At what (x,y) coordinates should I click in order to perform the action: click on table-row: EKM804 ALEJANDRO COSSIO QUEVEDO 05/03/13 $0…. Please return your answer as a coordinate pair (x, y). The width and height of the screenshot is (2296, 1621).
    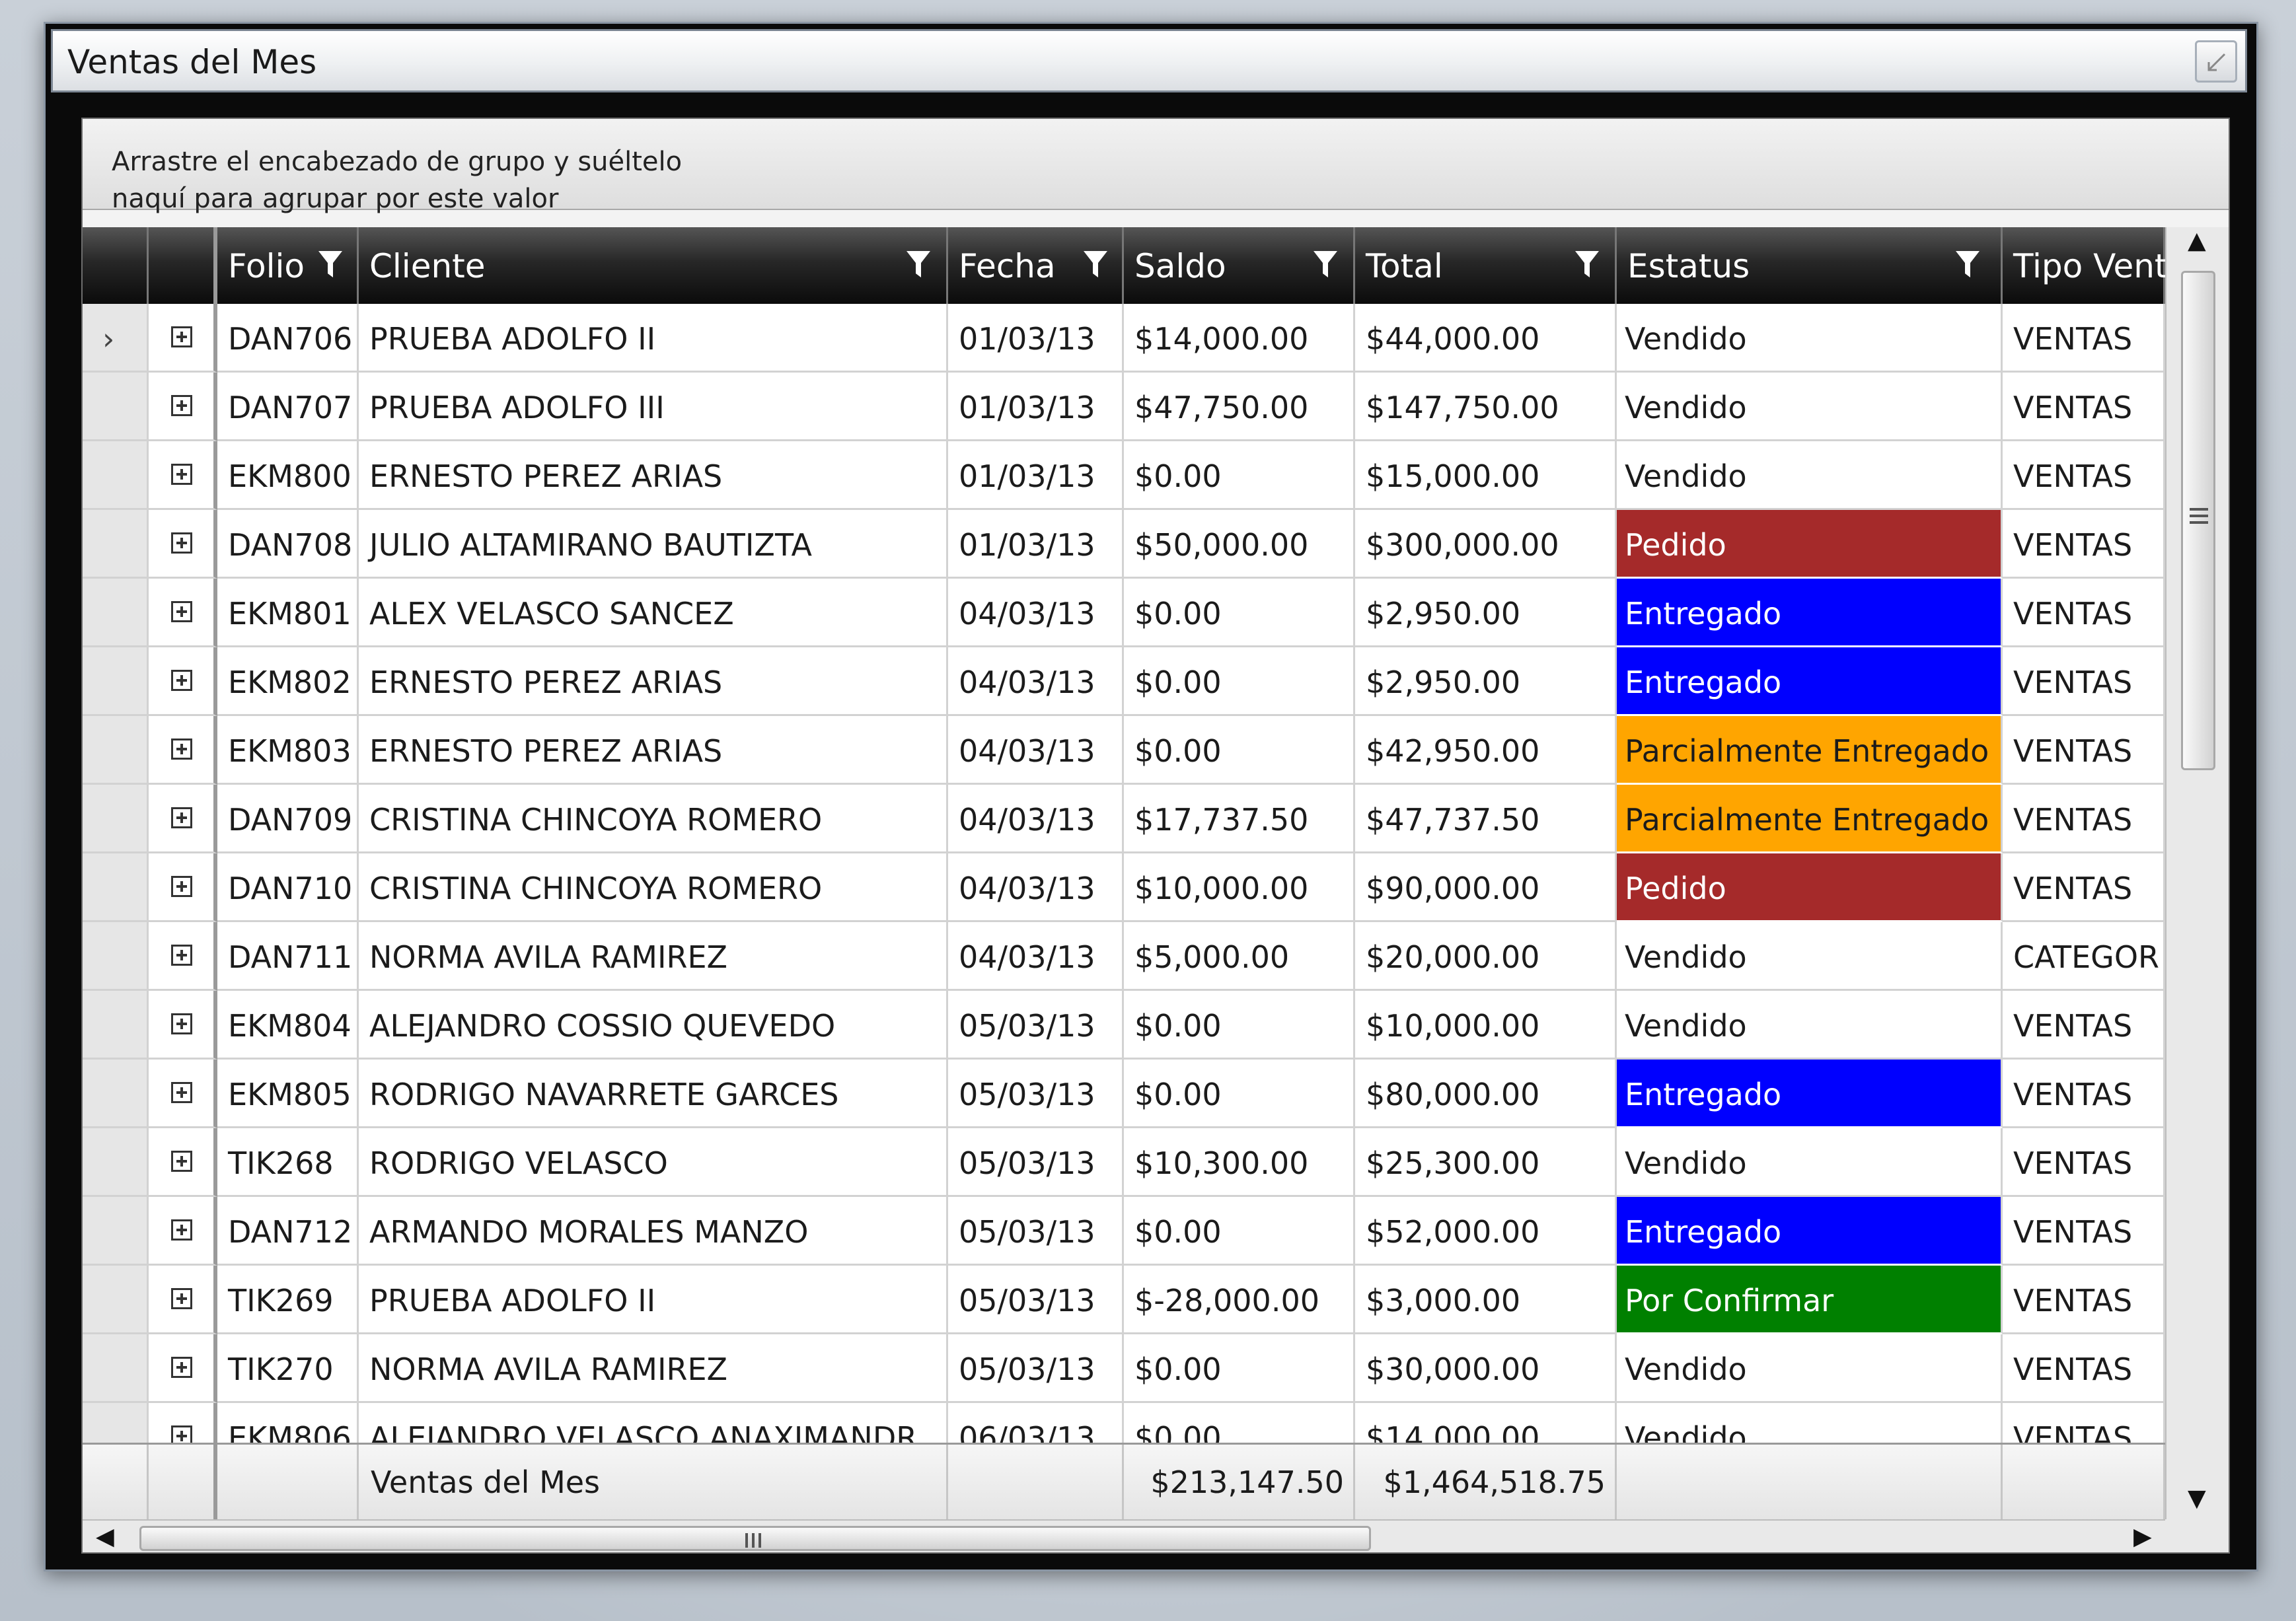
    Looking at the image, I should click on (1124, 1025).